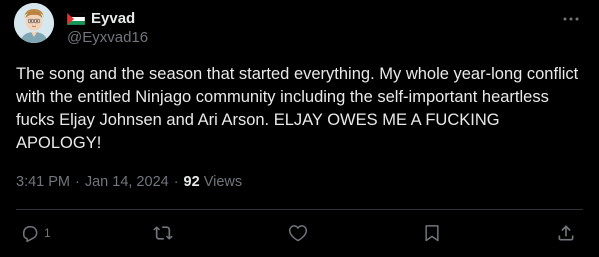 The height and width of the screenshot is (257, 599). I want to click on reply-button: 1, so click(35, 233).